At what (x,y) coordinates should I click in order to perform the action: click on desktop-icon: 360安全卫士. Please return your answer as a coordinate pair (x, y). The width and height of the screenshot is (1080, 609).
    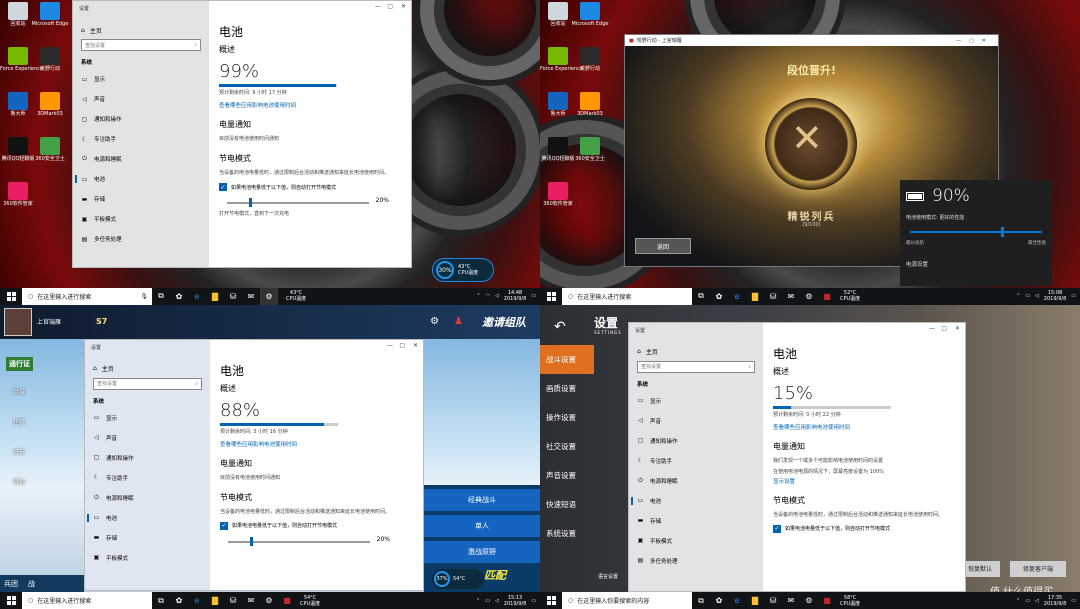
    Looking at the image, I should click on (50, 149).